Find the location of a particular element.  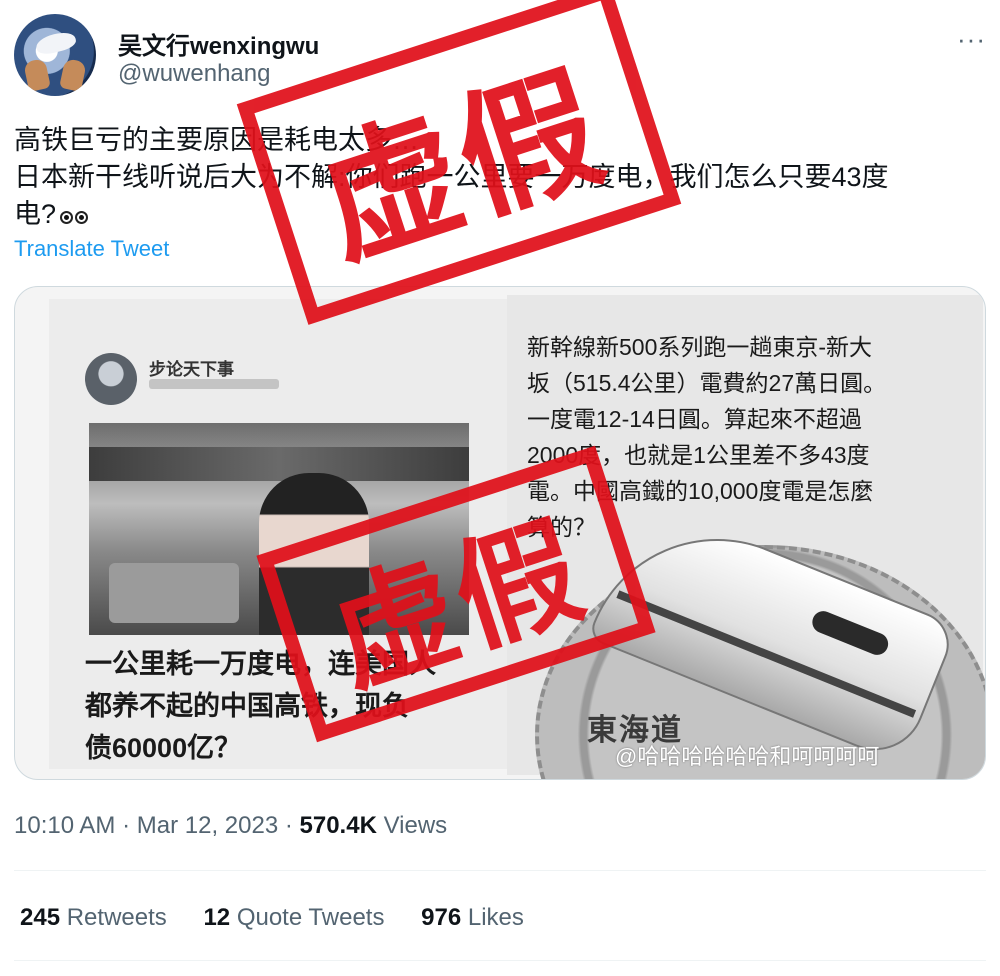

author-handle: @wuwenhang is located at coordinates (194, 74).